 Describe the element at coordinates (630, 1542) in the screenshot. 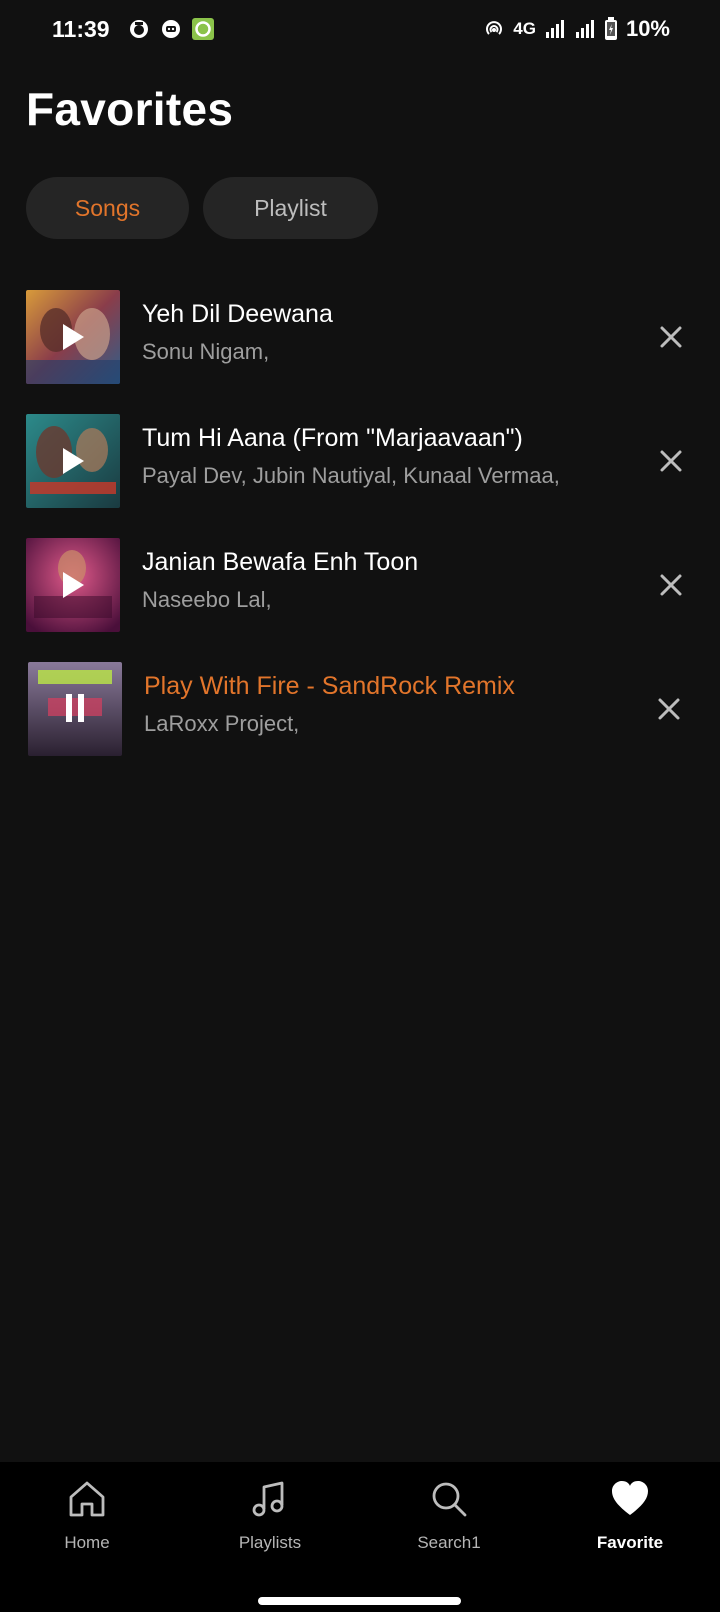

I see `nav-label: Favorite` at that location.